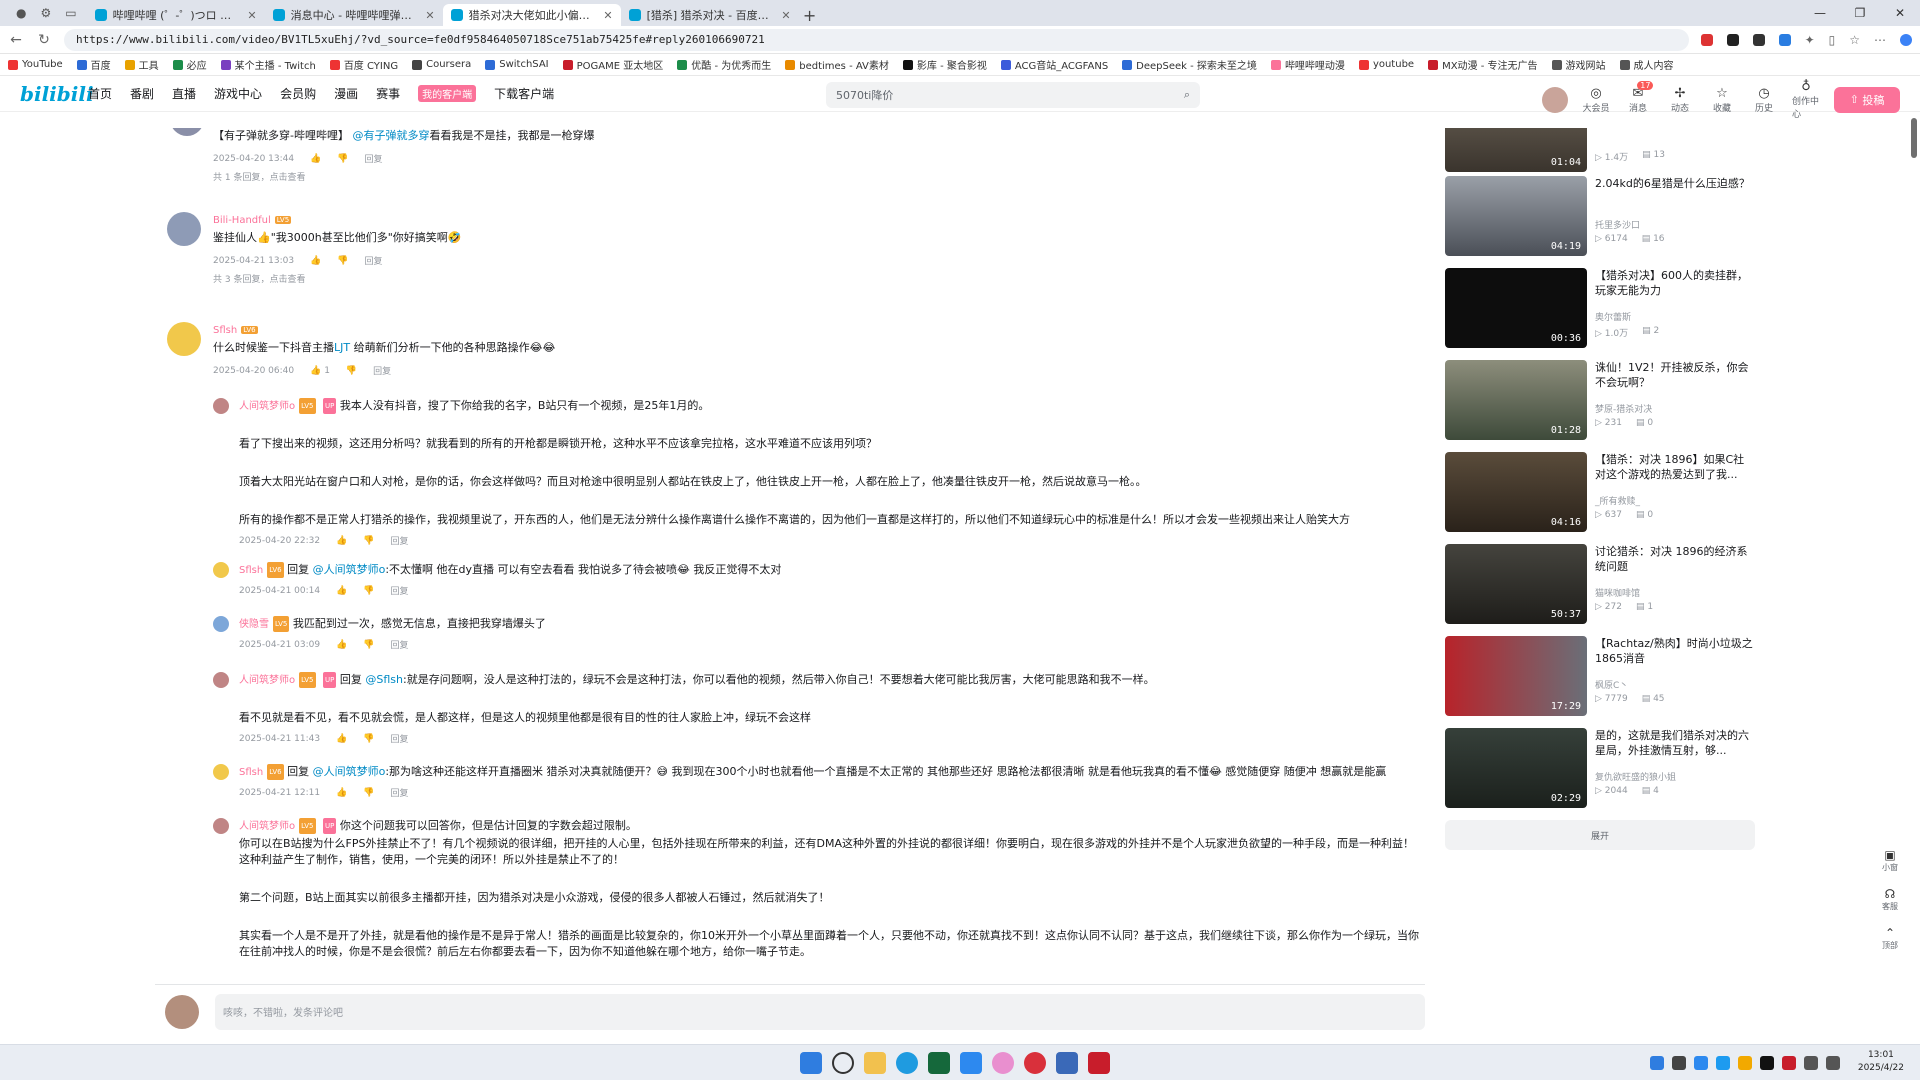  I want to click on vip-button: ◎ 大会员, so click(1596, 100).